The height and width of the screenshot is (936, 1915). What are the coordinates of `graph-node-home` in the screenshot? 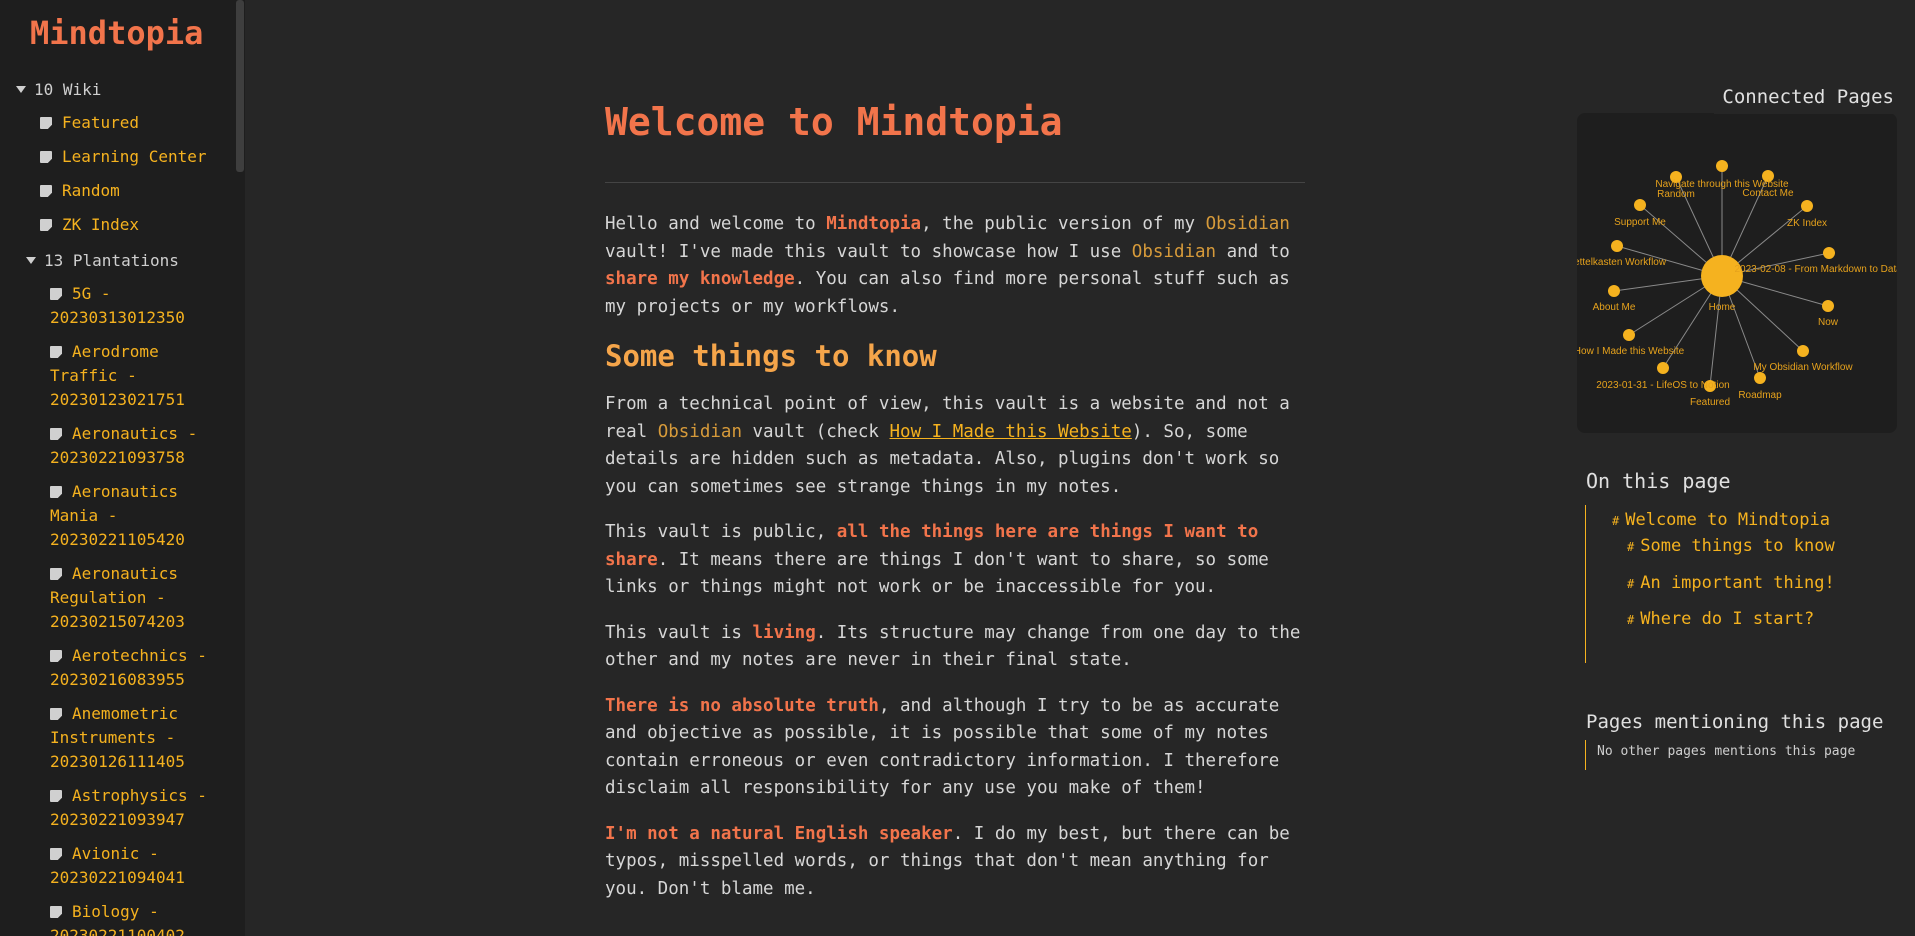 It's located at (1722, 276).